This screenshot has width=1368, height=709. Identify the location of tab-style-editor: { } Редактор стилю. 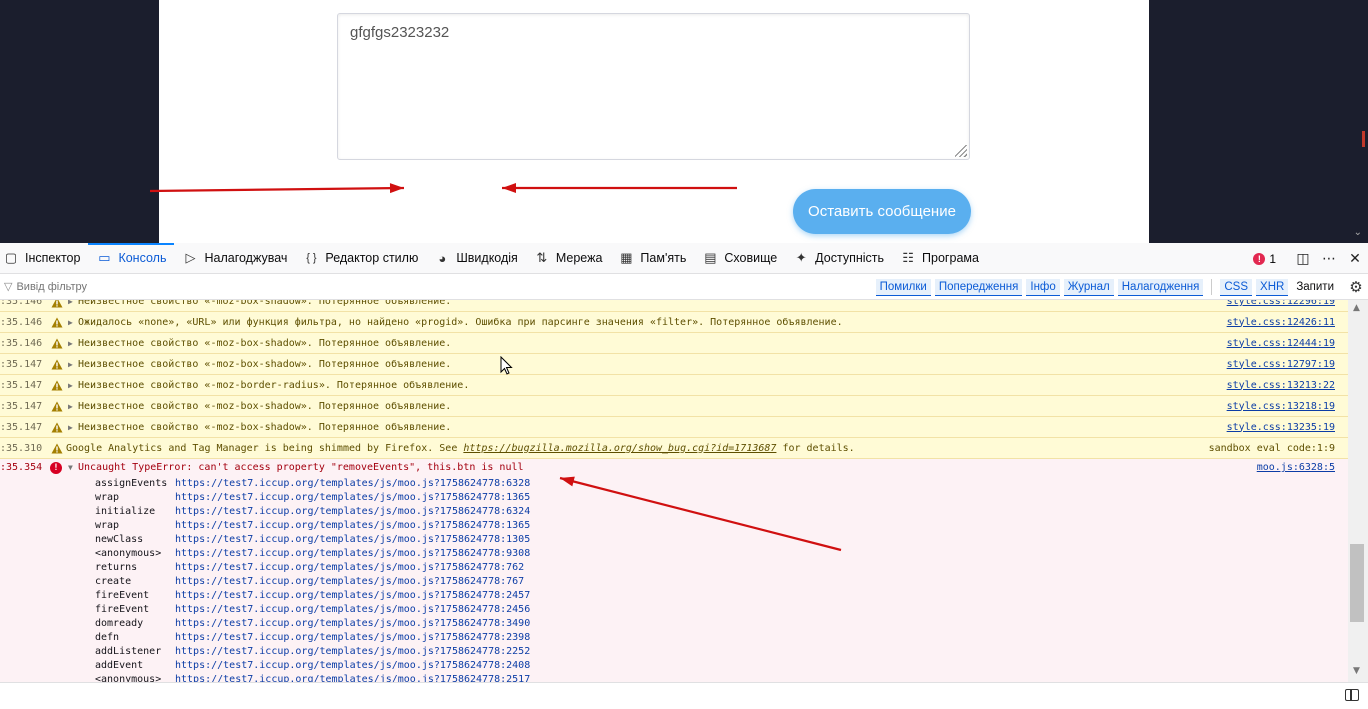
(360, 258).